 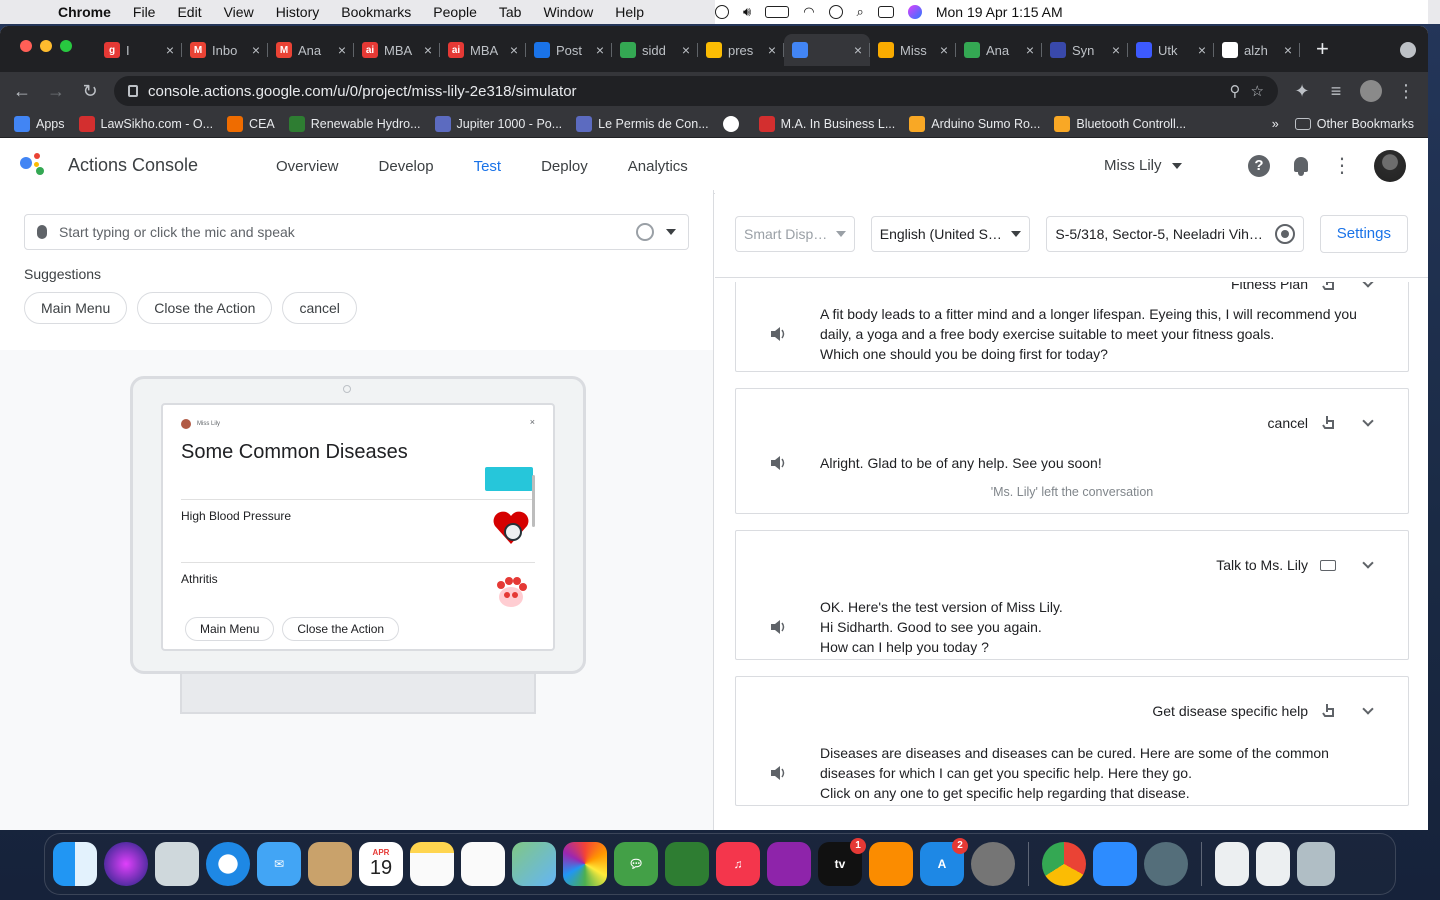 I want to click on menu-file: File, so click(x=144, y=12).